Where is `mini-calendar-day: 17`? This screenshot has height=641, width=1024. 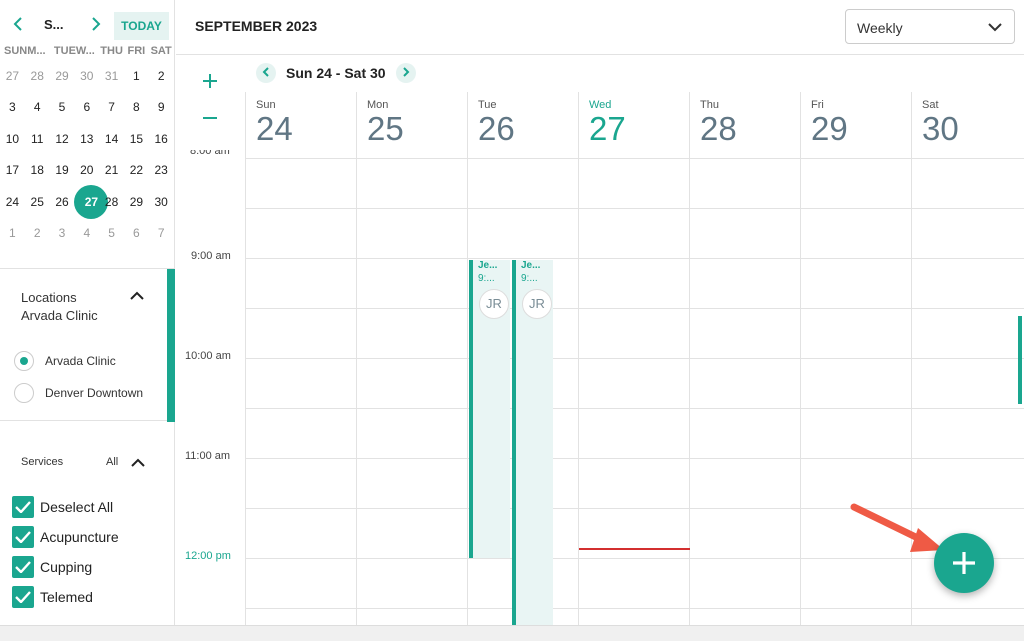
mini-calendar-day: 17 is located at coordinates (12, 170).